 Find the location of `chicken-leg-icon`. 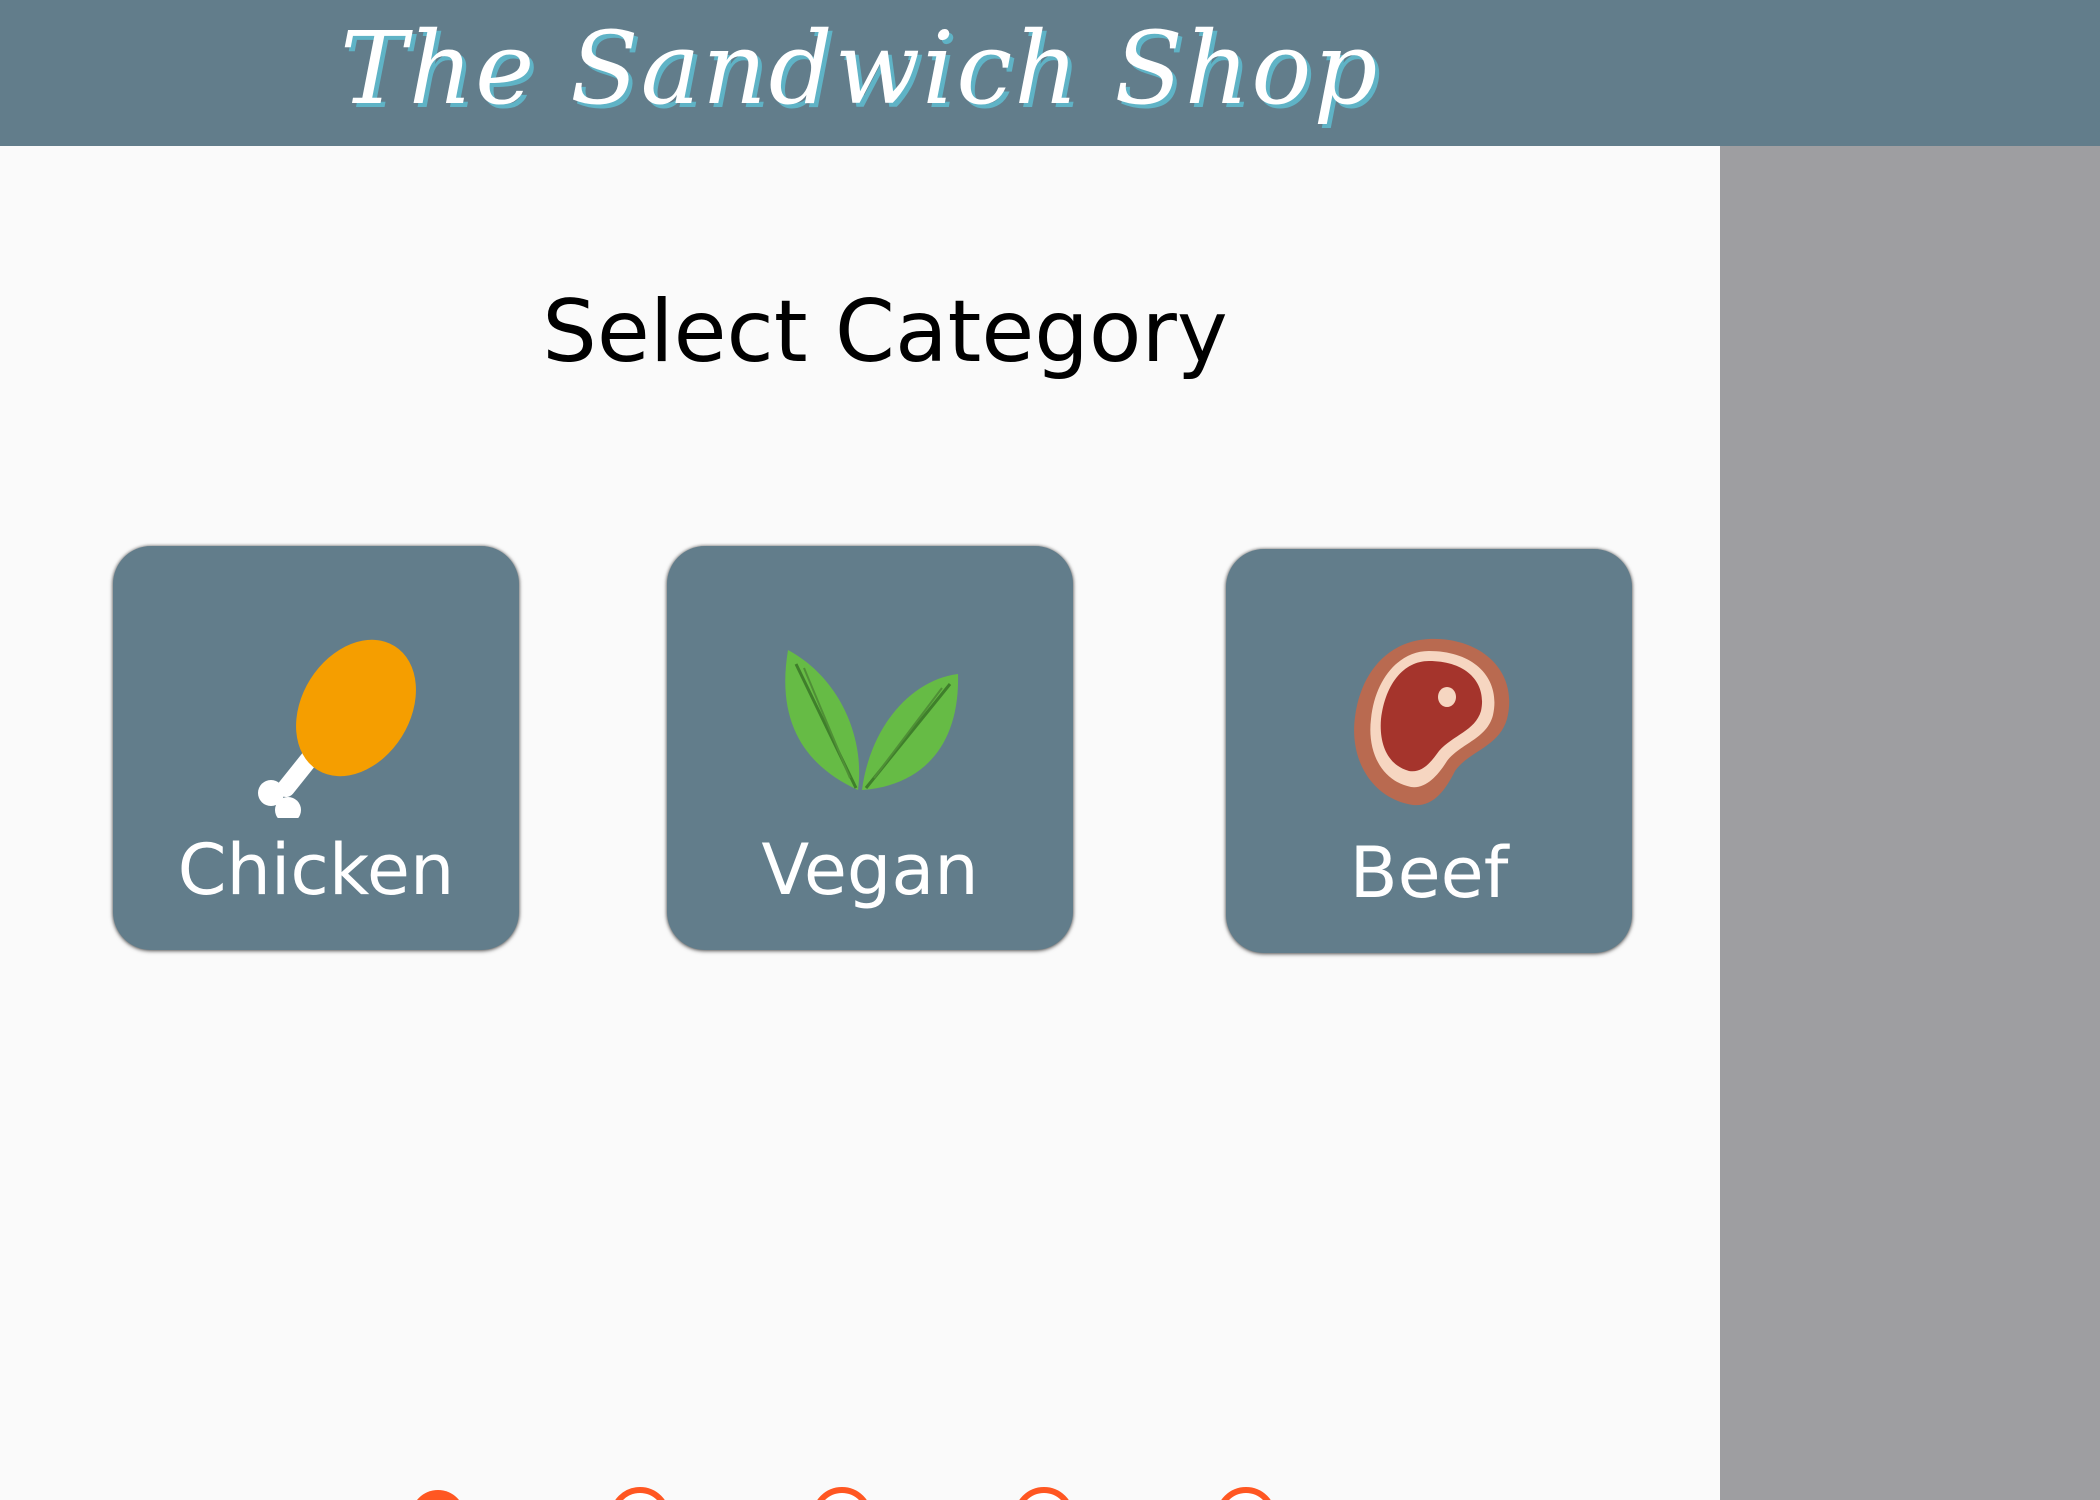

chicken-leg-icon is located at coordinates (316, 720).